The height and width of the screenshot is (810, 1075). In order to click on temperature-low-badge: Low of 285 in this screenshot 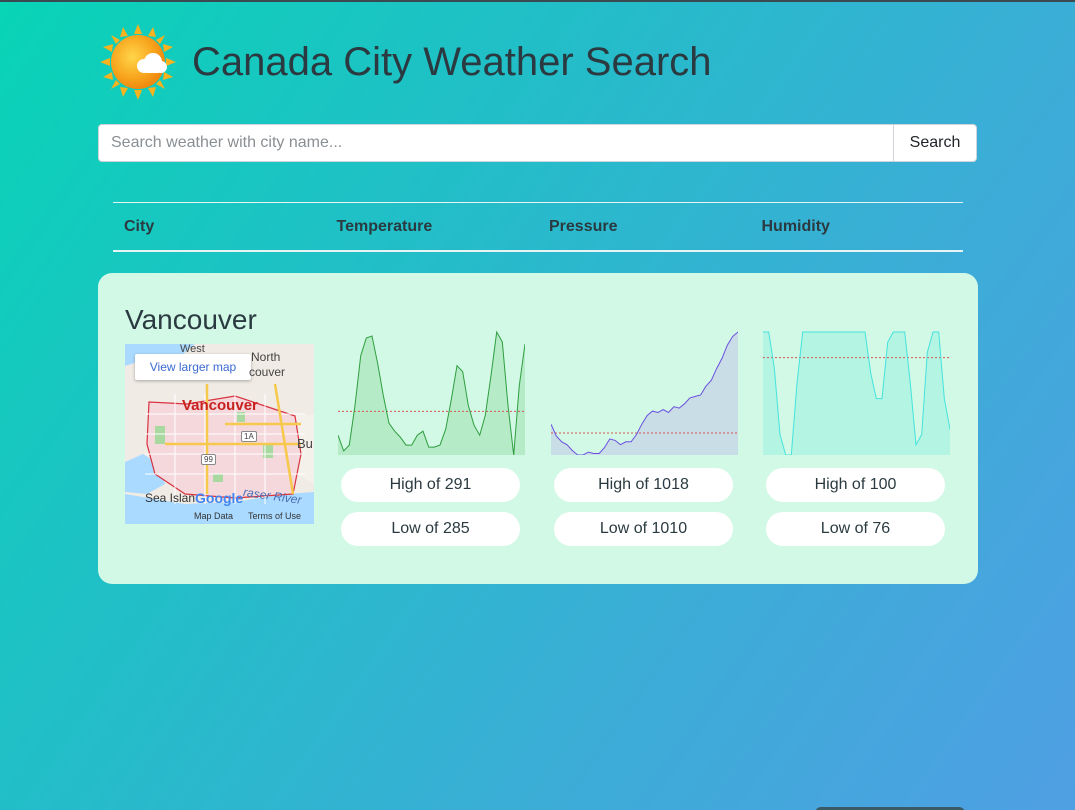, I will do `click(430, 529)`.